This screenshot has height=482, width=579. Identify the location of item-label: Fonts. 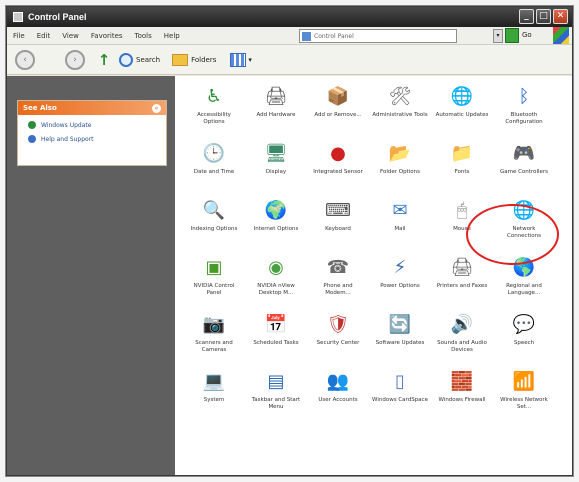
(462, 172).